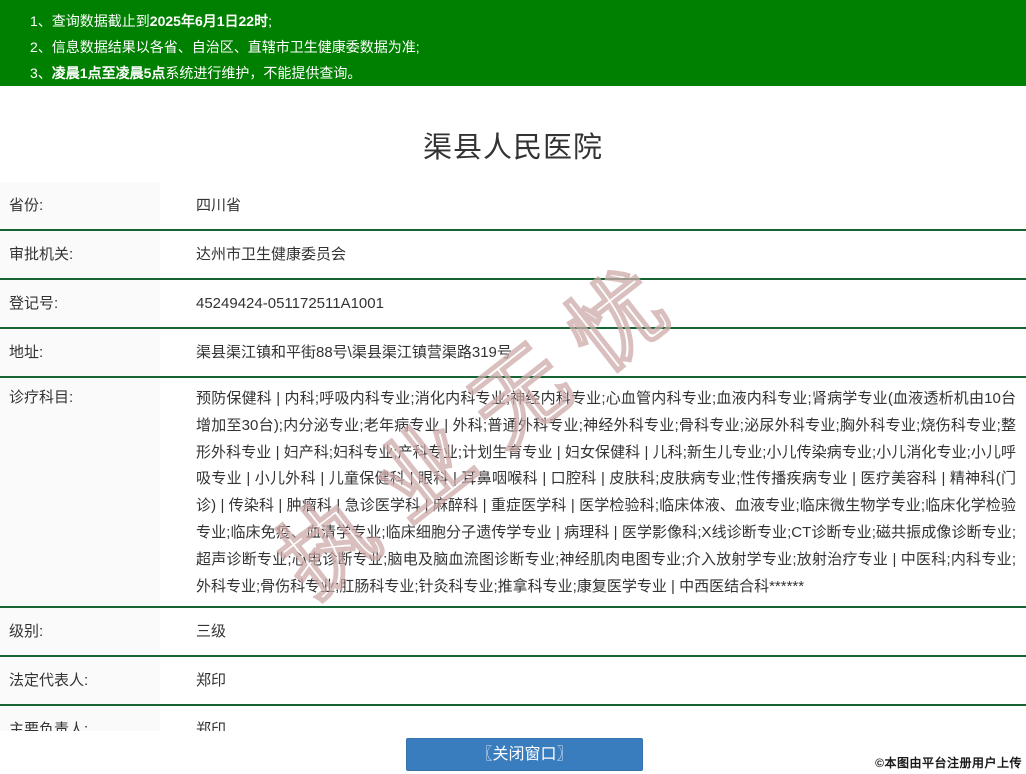 This screenshot has height=774, width=1026. Describe the element at coordinates (80, 681) in the screenshot. I see `row-label: 法定代表人:` at that location.